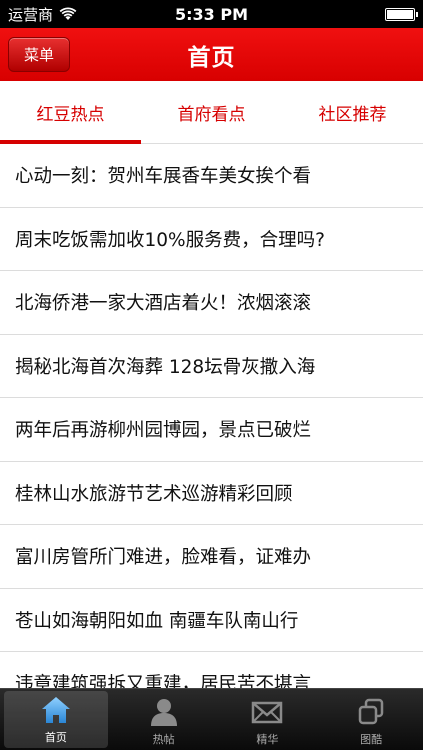  I want to click on list-item: 富川房管所门难进，脸难看，证难办, so click(211, 557).